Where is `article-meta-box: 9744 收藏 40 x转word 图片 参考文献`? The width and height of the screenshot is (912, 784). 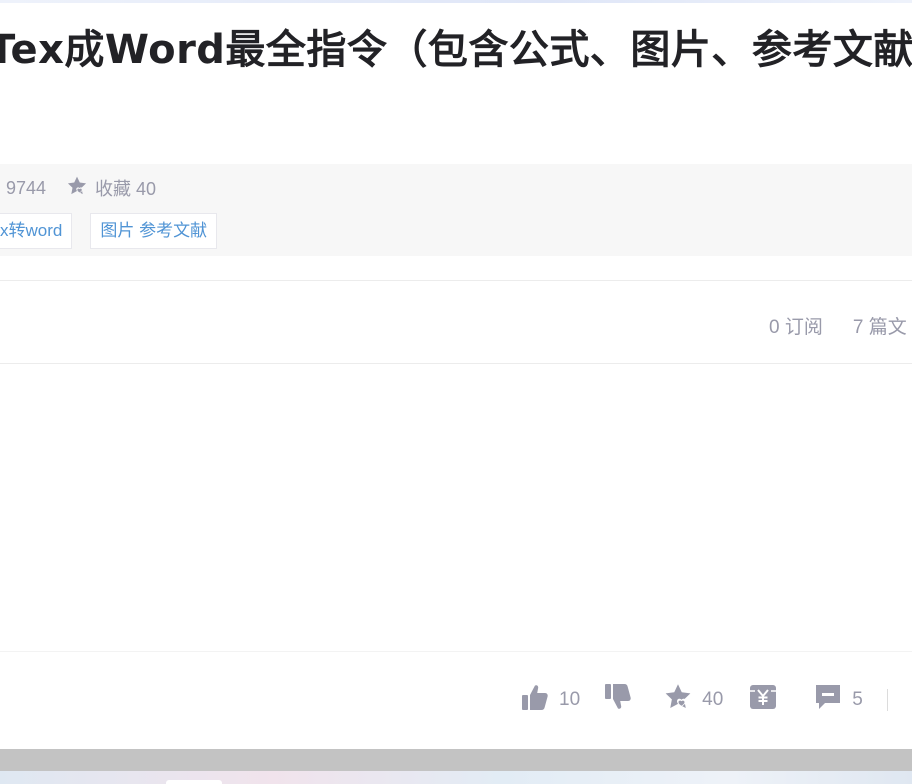
article-meta-box: 9744 收藏 40 x转word 图片 参考文献 is located at coordinates (456, 210).